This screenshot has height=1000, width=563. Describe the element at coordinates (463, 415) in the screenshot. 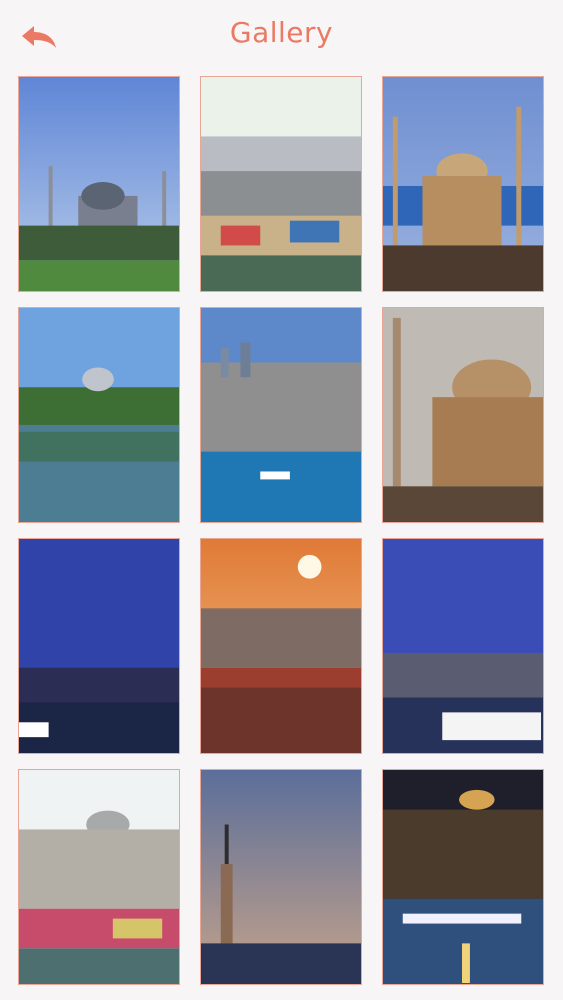

I see `gallery-photo-mosque-dome-sunset` at that location.